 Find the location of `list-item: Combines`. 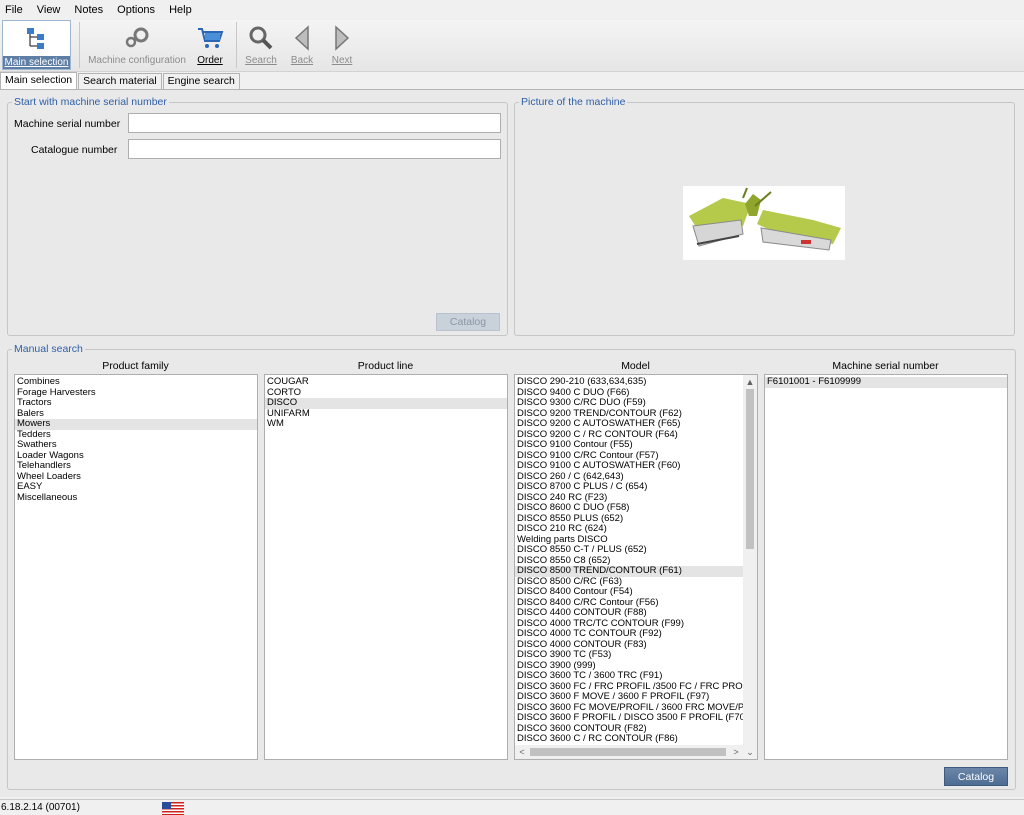

list-item: Combines is located at coordinates (136, 382).